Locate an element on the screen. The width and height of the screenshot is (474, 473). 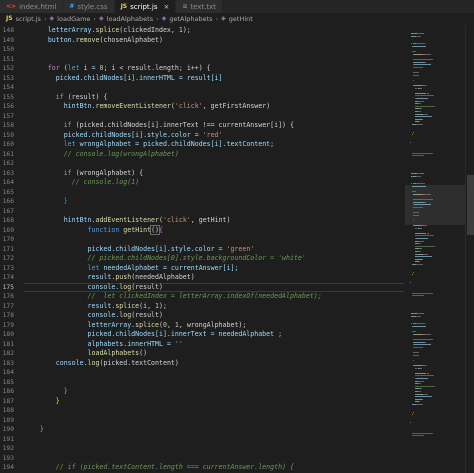
line-number: 190 is located at coordinates (8, 429).